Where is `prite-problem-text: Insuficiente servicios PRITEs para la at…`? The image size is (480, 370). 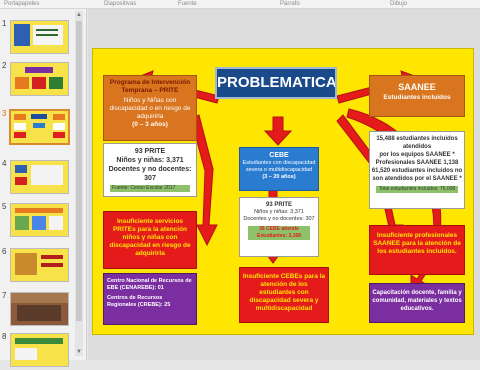 prite-problem-text: Insuficiente servicios PRITEs para la at… is located at coordinates (150, 237).